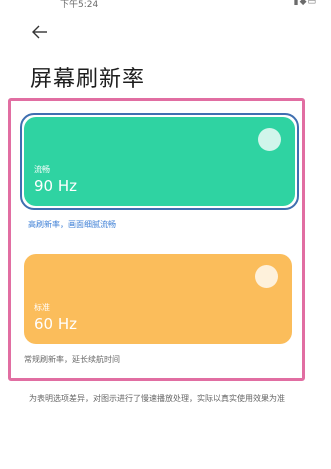  Describe the element at coordinates (79, 5) in the screenshot. I see `status-time: 下午5:24` at that location.